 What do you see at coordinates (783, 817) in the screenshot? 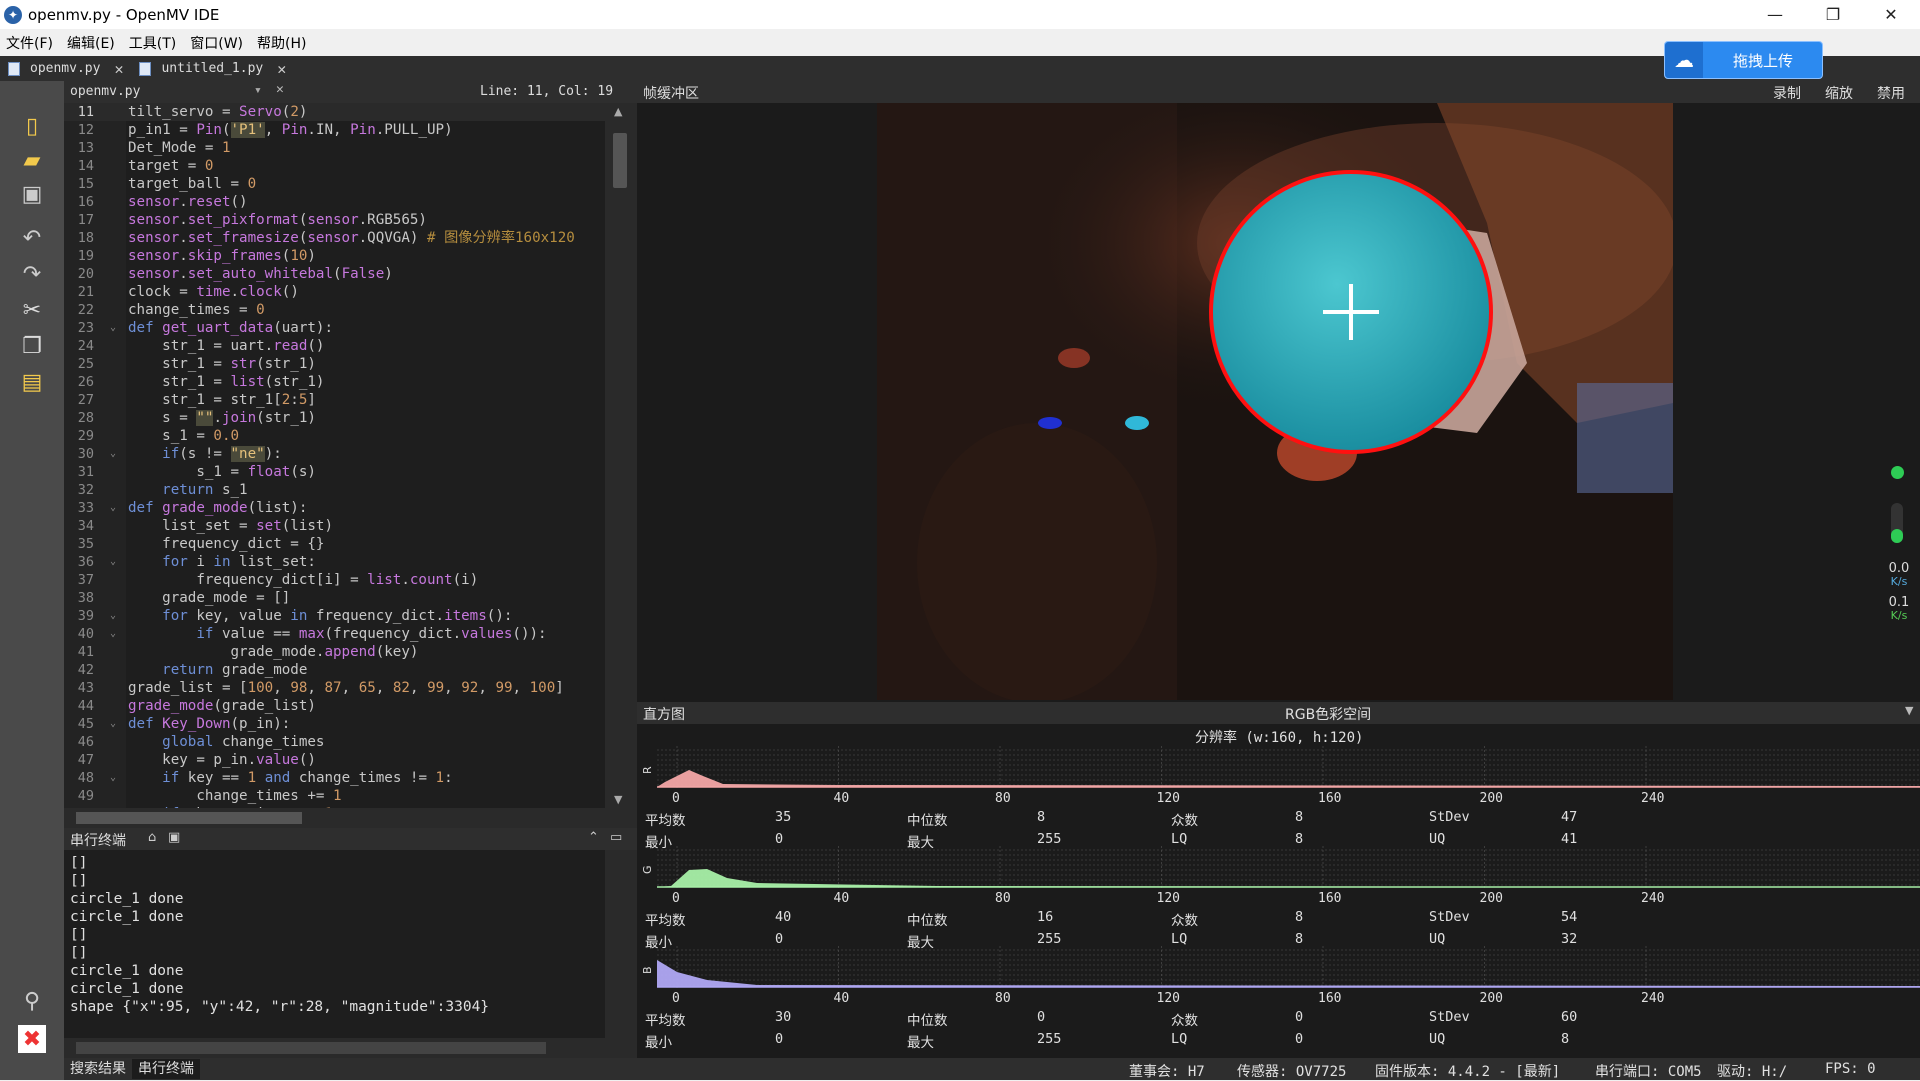
I see `stat-value-mean: 35` at bounding box center [783, 817].